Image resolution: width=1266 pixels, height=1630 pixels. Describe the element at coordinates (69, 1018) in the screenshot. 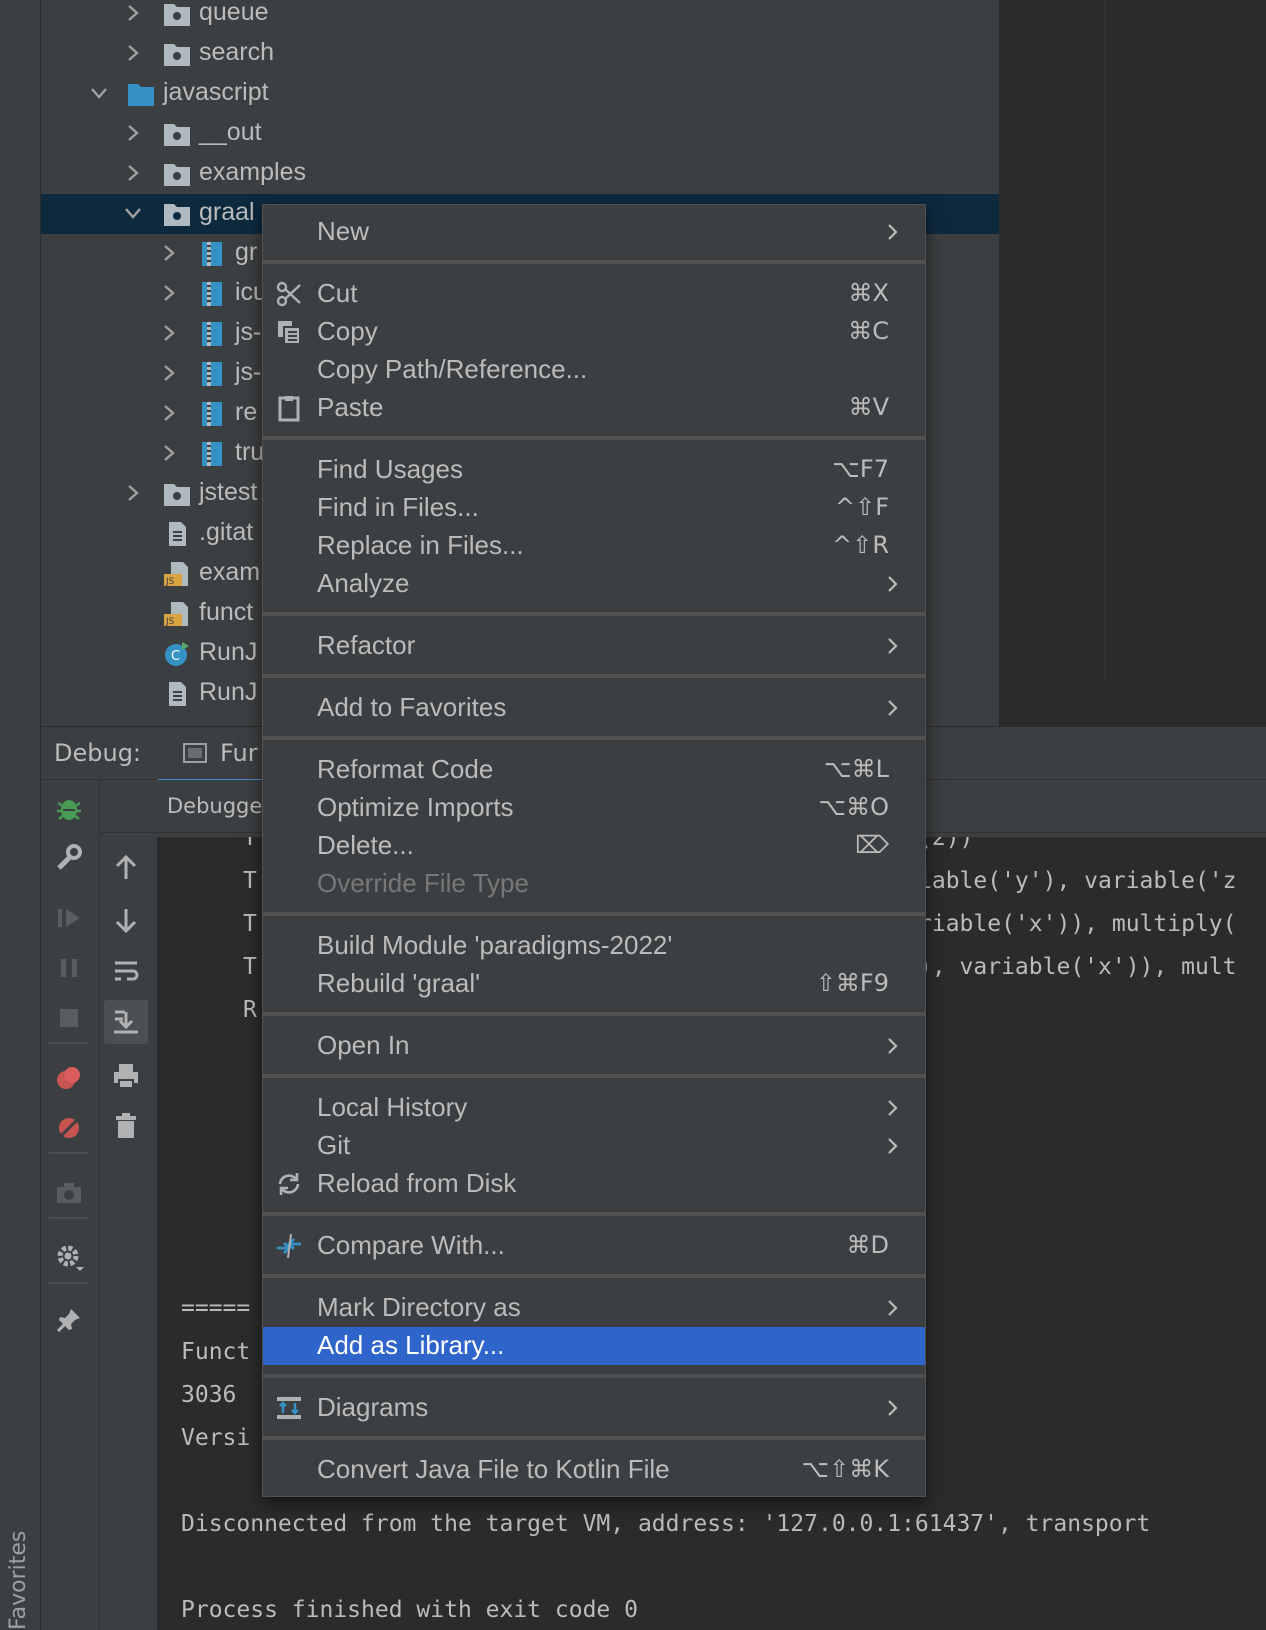

I see `stop-icon` at that location.